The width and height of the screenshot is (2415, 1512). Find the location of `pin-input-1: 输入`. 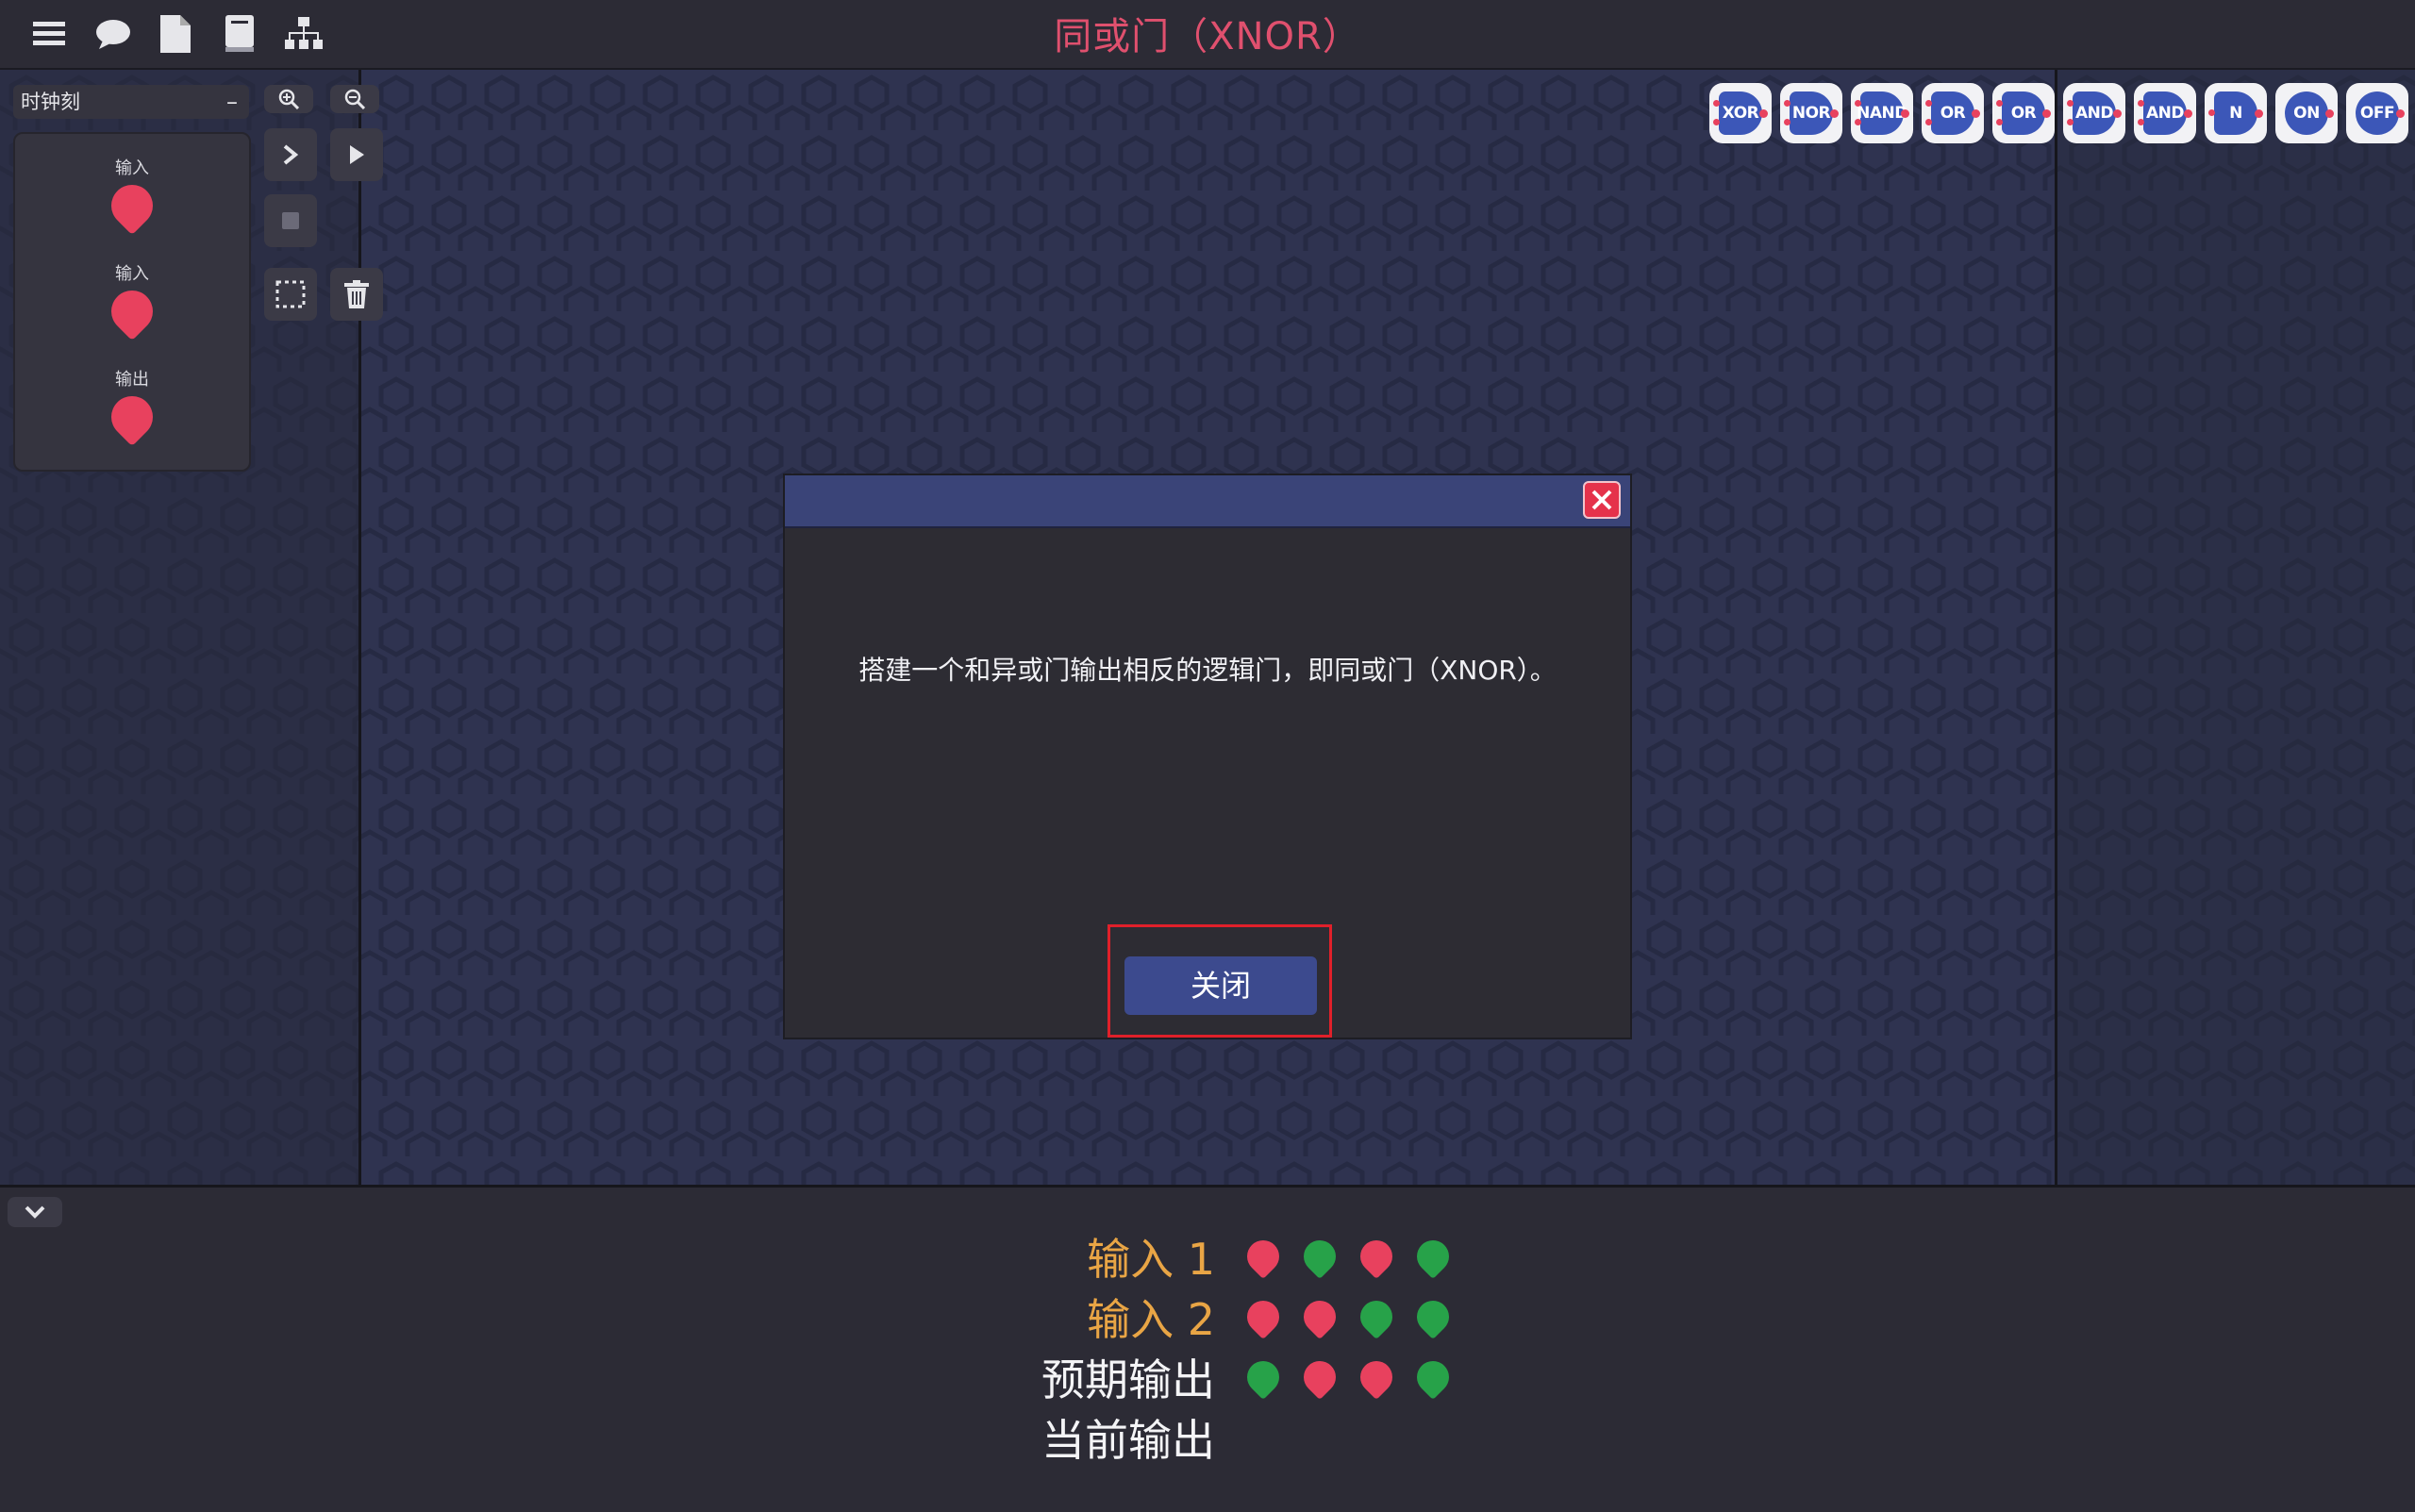

pin-input-1: 输入 is located at coordinates (132, 195).